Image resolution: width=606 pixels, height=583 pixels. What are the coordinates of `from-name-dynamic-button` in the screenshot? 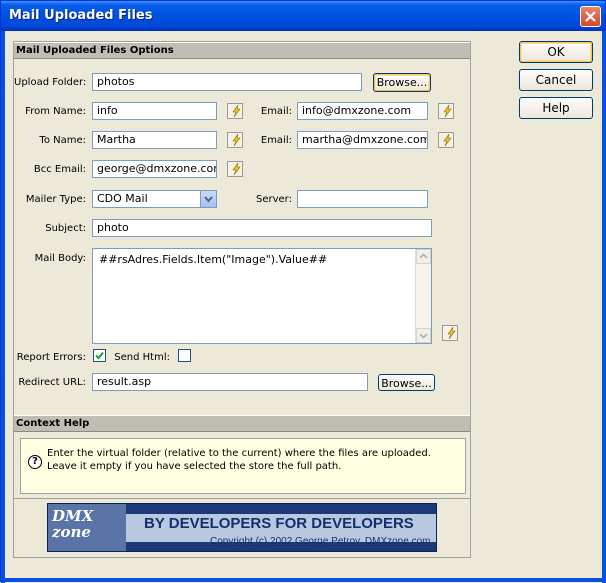 It's located at (235, 111).